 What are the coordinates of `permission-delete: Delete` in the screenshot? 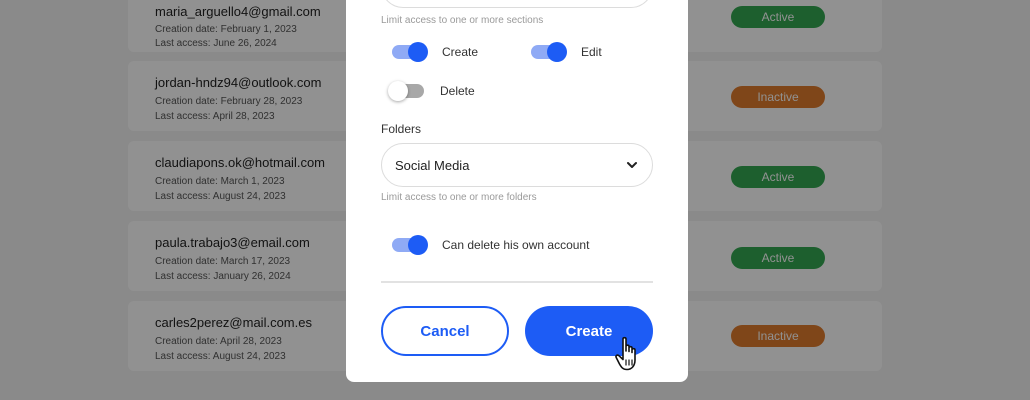 It's located at (431, 91).